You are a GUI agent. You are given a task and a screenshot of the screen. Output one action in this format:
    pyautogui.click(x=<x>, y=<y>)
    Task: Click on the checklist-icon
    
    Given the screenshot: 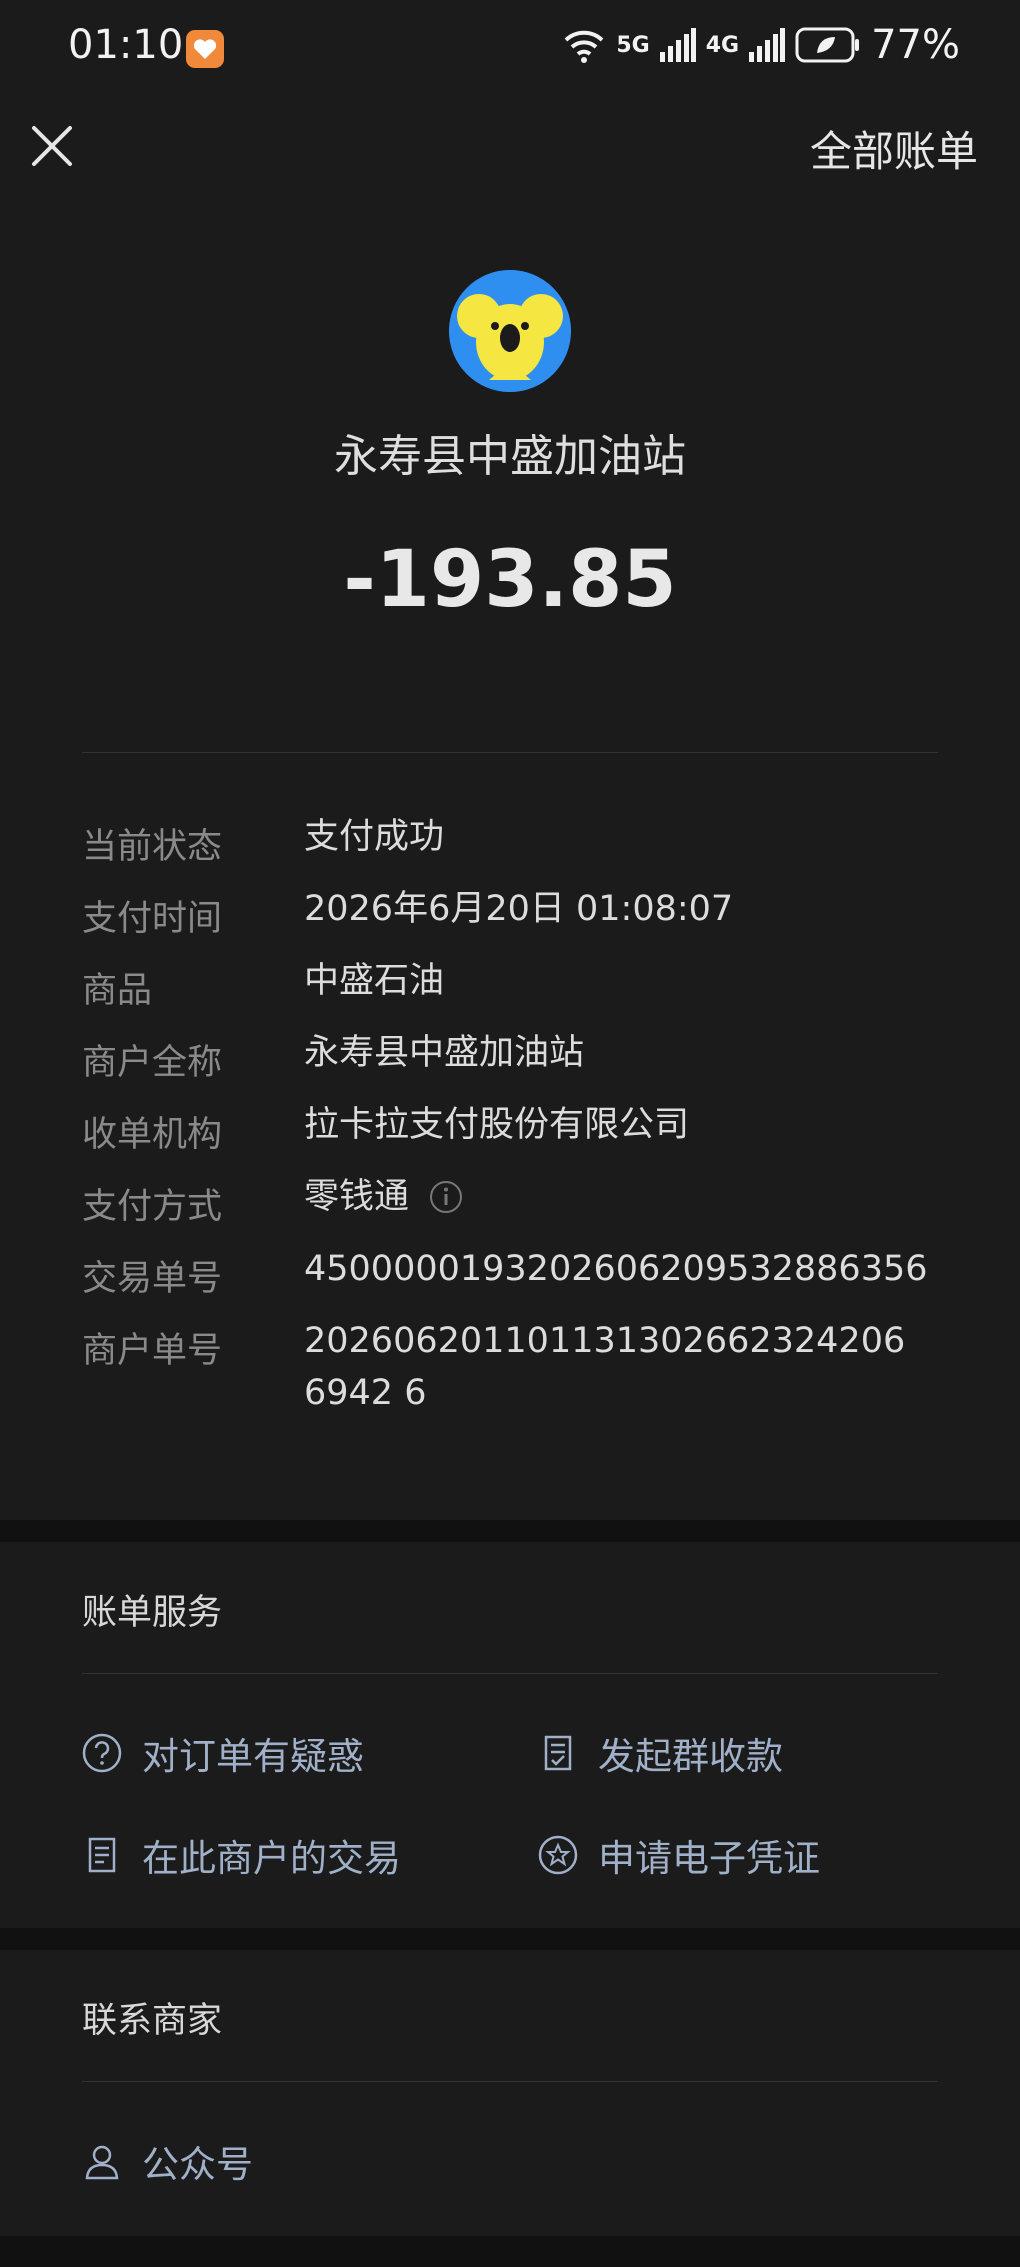 What is the action you would take?
    pyautogui.click(x=558, y=1753)
    